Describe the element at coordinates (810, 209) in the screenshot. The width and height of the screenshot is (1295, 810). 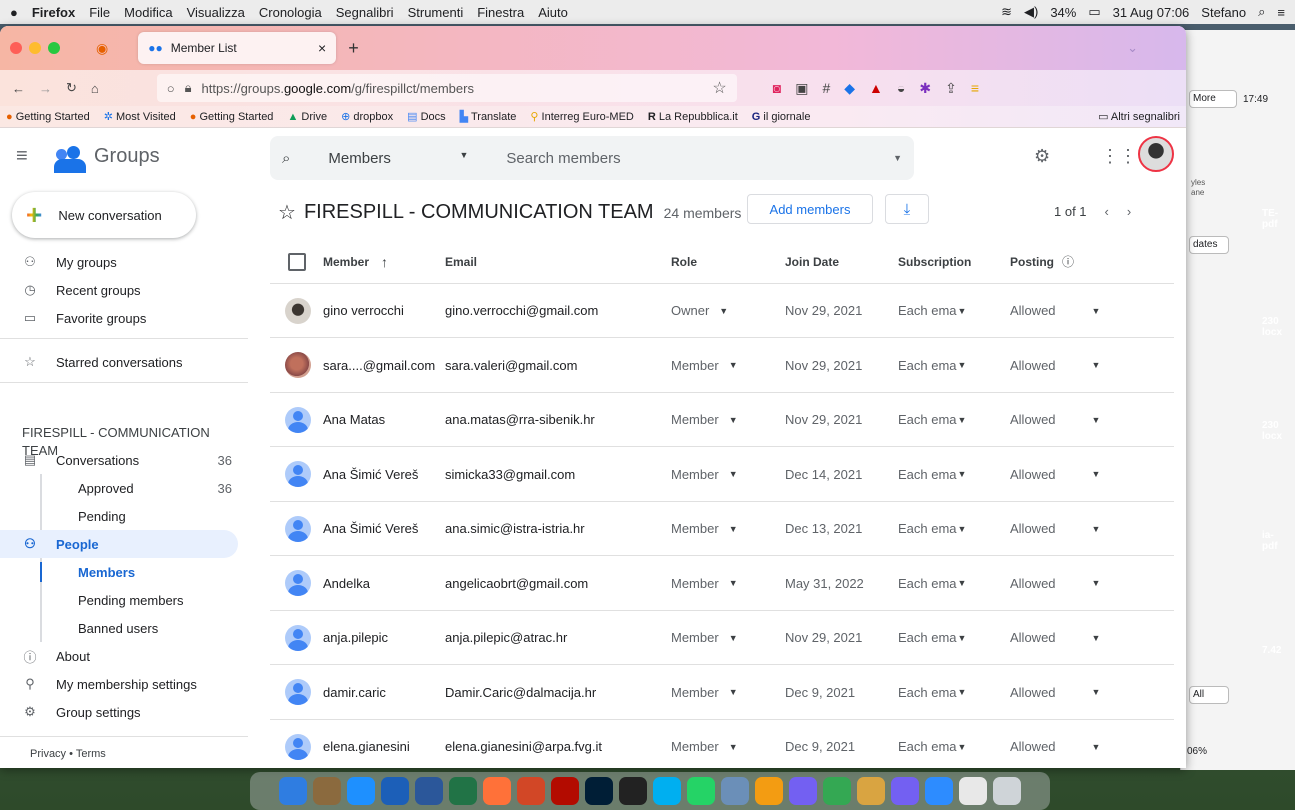
I see `add-members-button: Add members` at that location.